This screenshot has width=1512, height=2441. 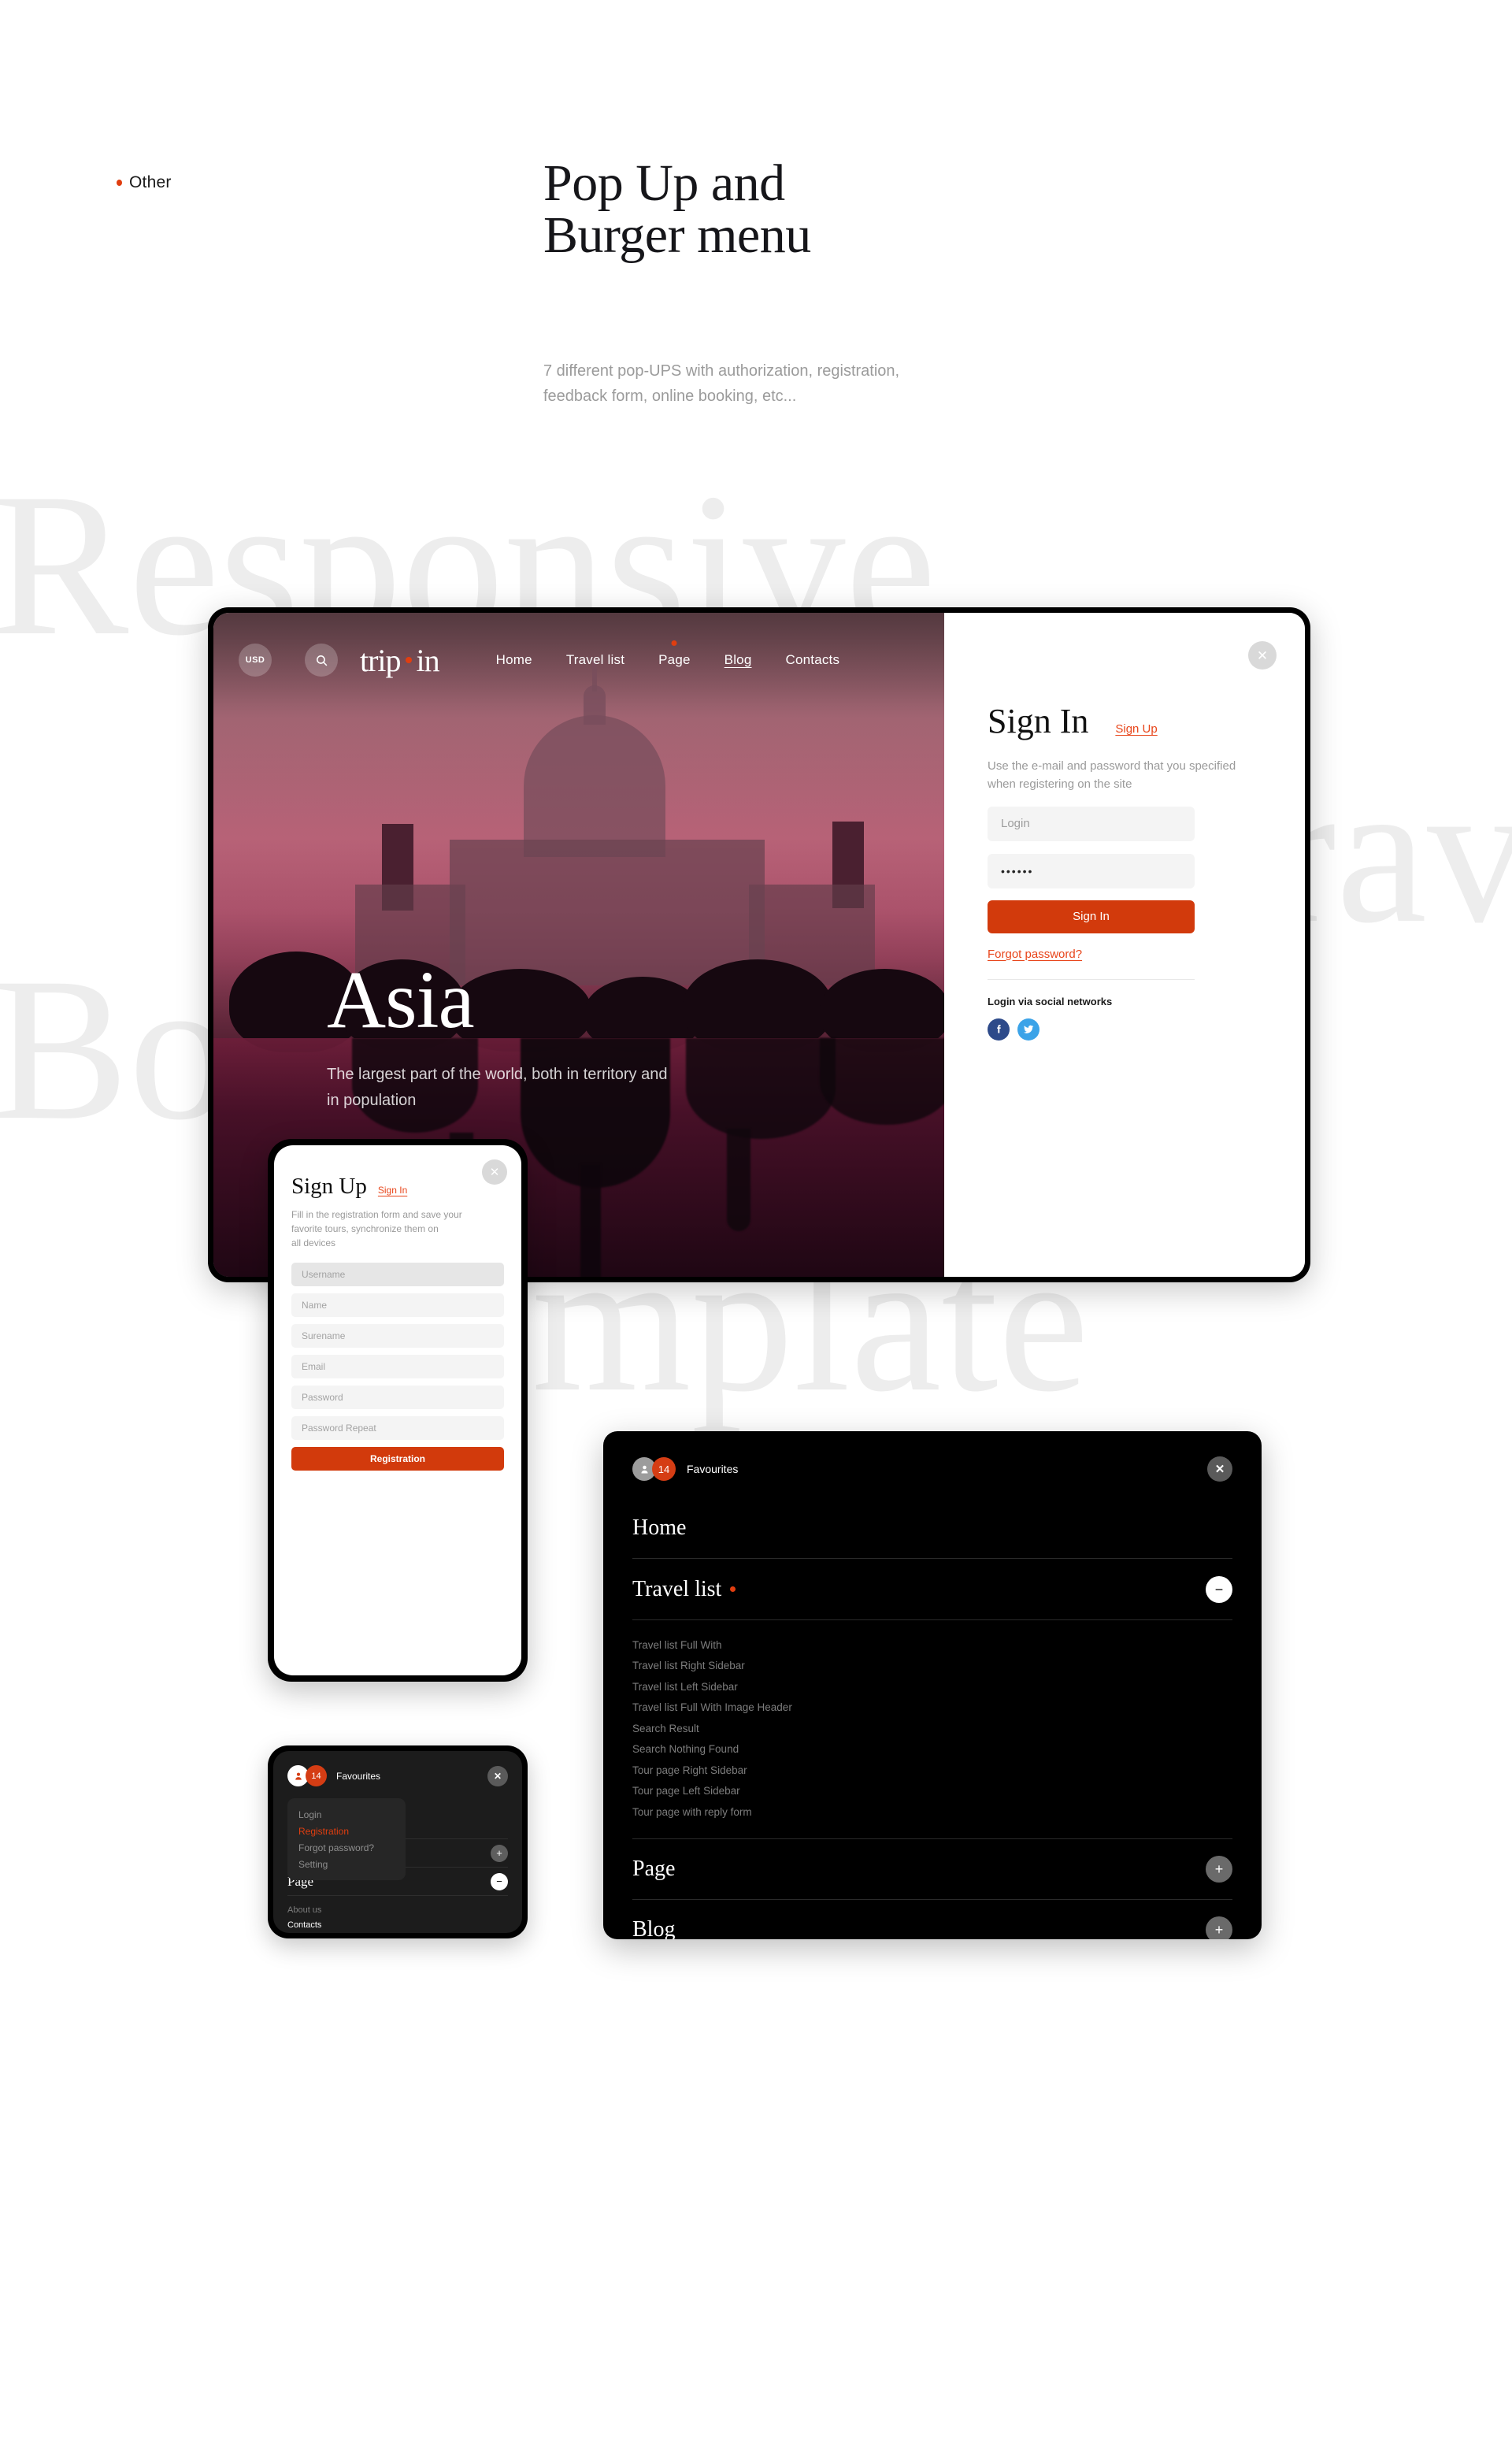 I want to click on twitter-icon, so click(x=1028, y=1030).